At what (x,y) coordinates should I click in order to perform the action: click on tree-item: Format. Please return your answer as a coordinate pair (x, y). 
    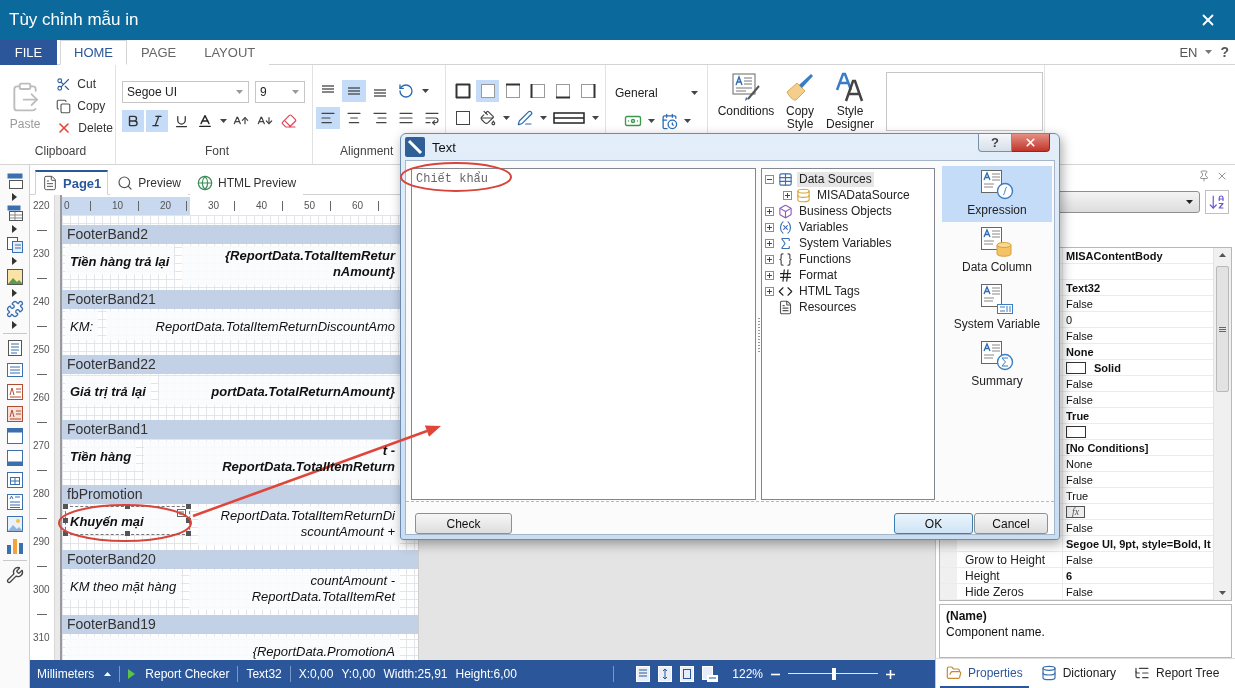
    Looking at the image, I should click on (818, 275).